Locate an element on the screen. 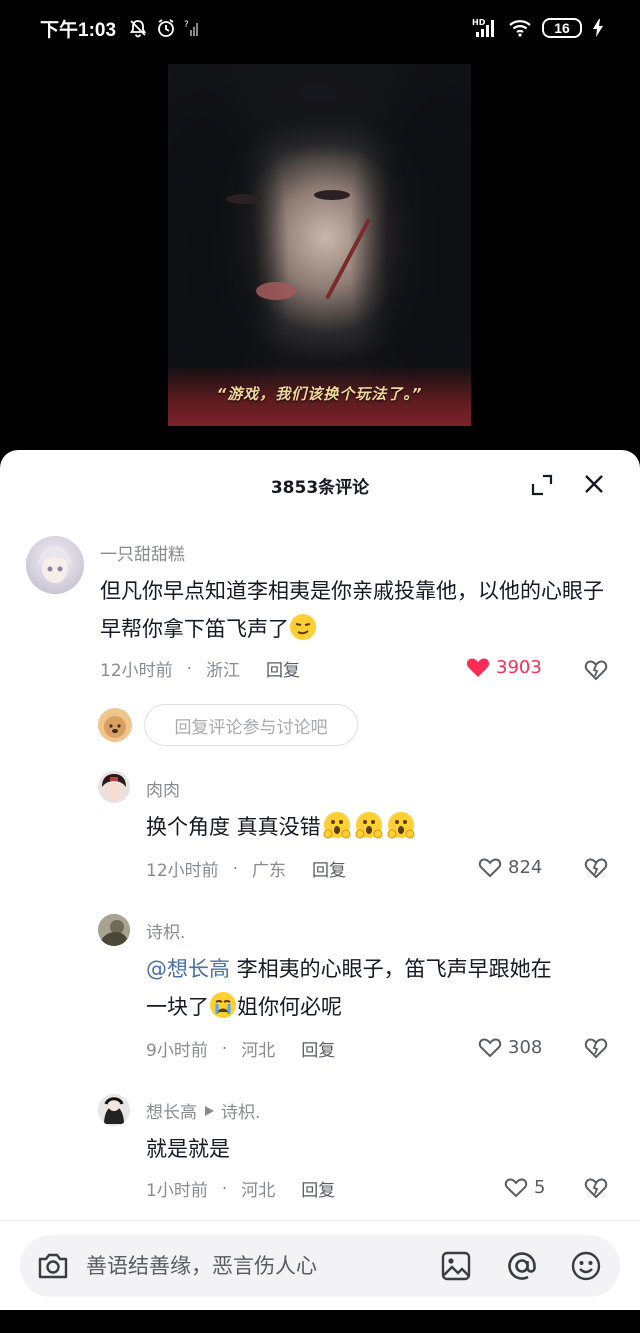 Image resolution: width=640 pixels, height=1333 pixels. reply-meta: 1小时前 · 河北 回复 is located at coordinates (240, 1189).